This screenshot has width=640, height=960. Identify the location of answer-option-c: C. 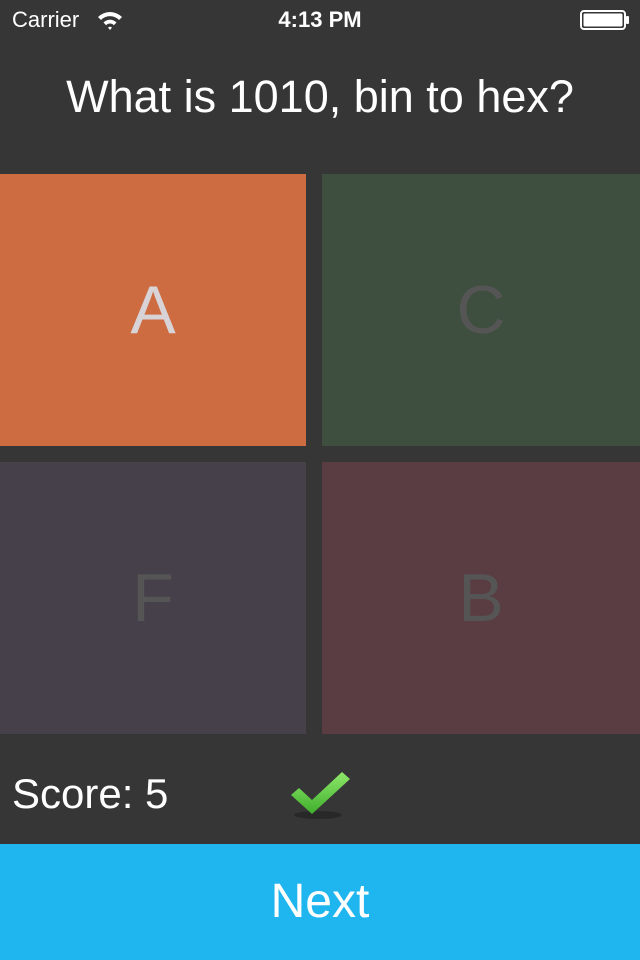
(481, 310).